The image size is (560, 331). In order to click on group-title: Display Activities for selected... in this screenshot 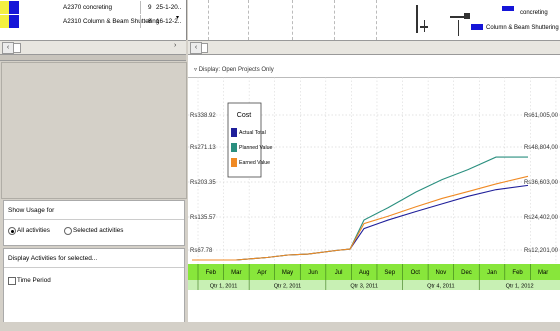, I will do `click(53, 258)`.